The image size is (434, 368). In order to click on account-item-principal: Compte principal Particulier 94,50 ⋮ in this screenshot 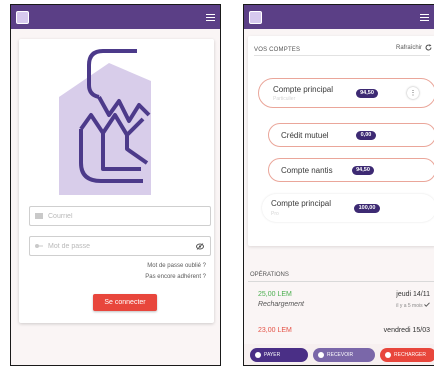, I will do `click(346, 93)`.